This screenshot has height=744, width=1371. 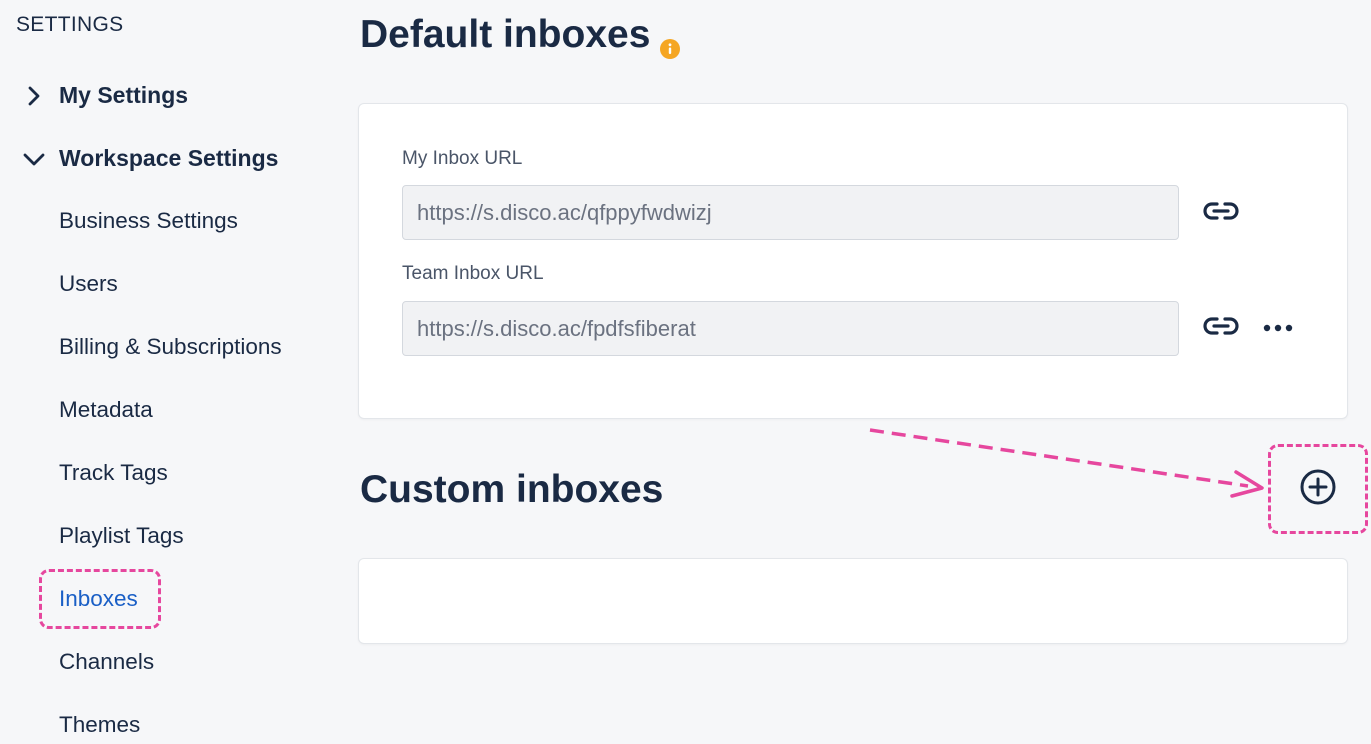 I want to click on copy-my-inbox-link-button, so click(x=1221, y=213).